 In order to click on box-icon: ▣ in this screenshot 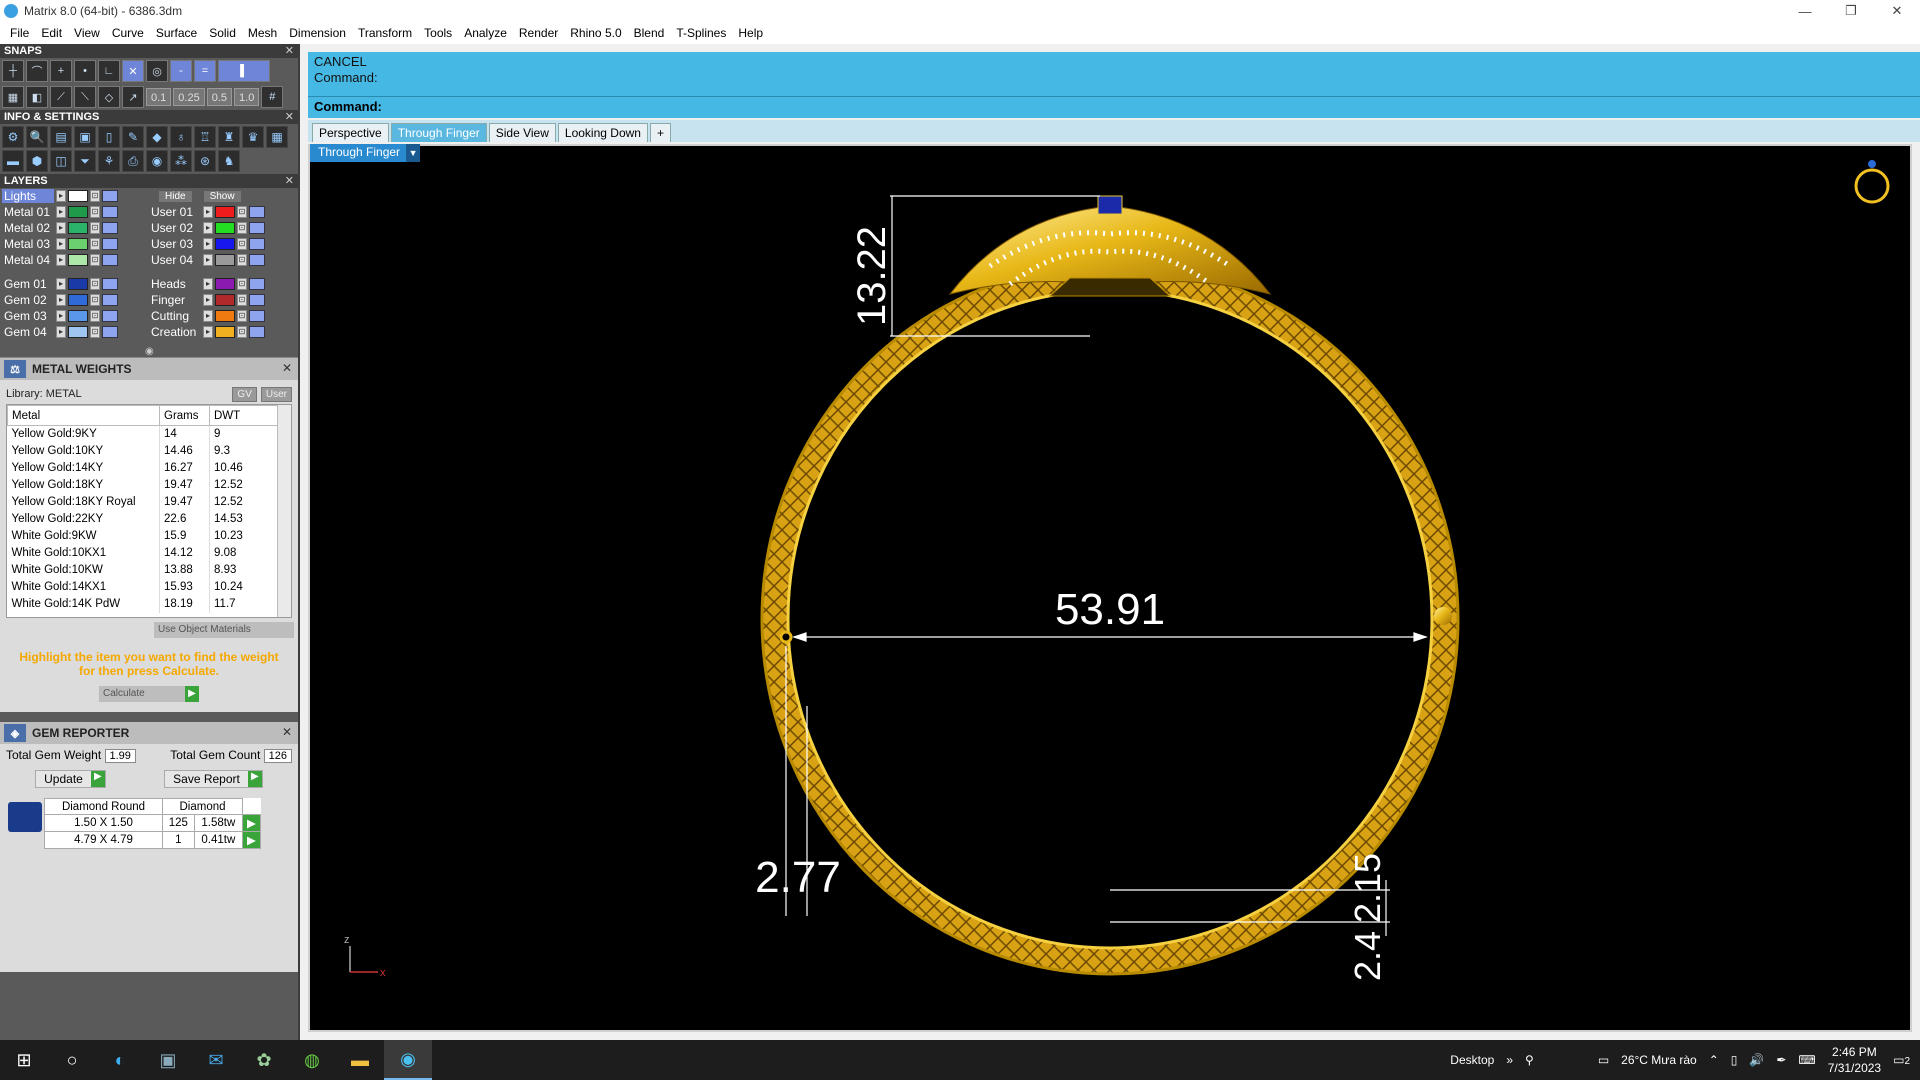, I will do `click(85, 137)`.